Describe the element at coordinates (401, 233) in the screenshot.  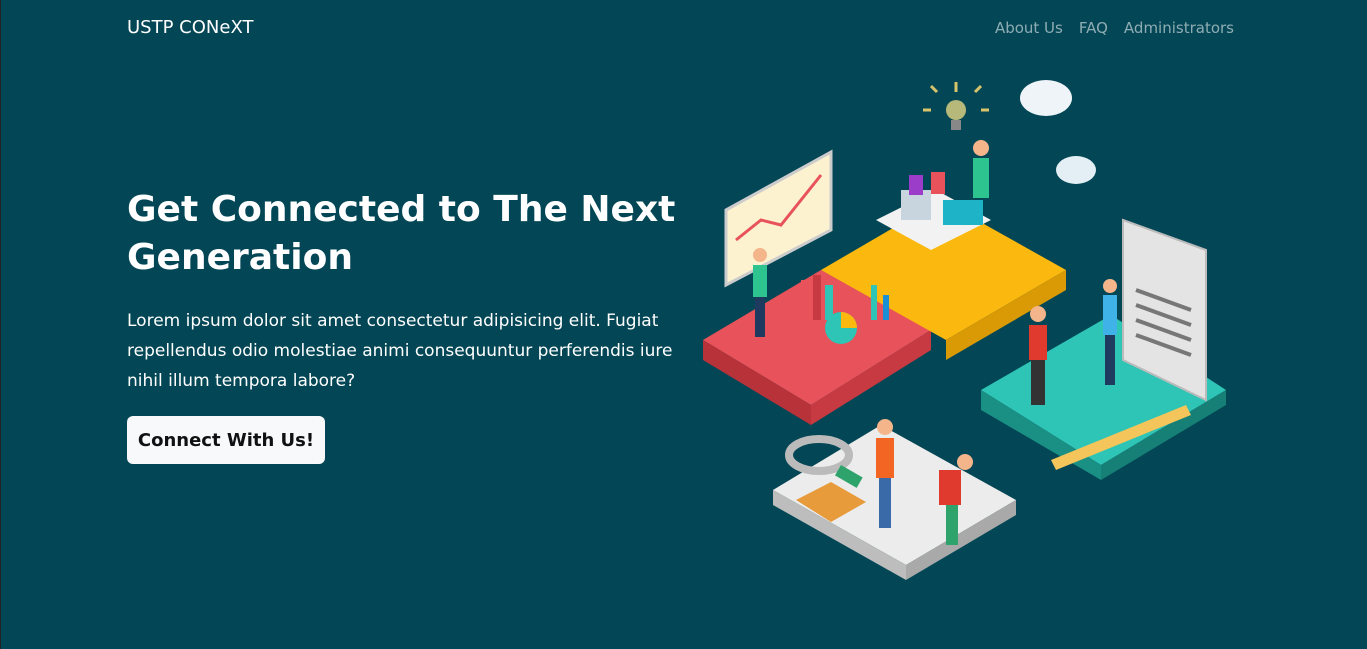
I see `hero-title: Get Connected to The Next Generation` at that location.